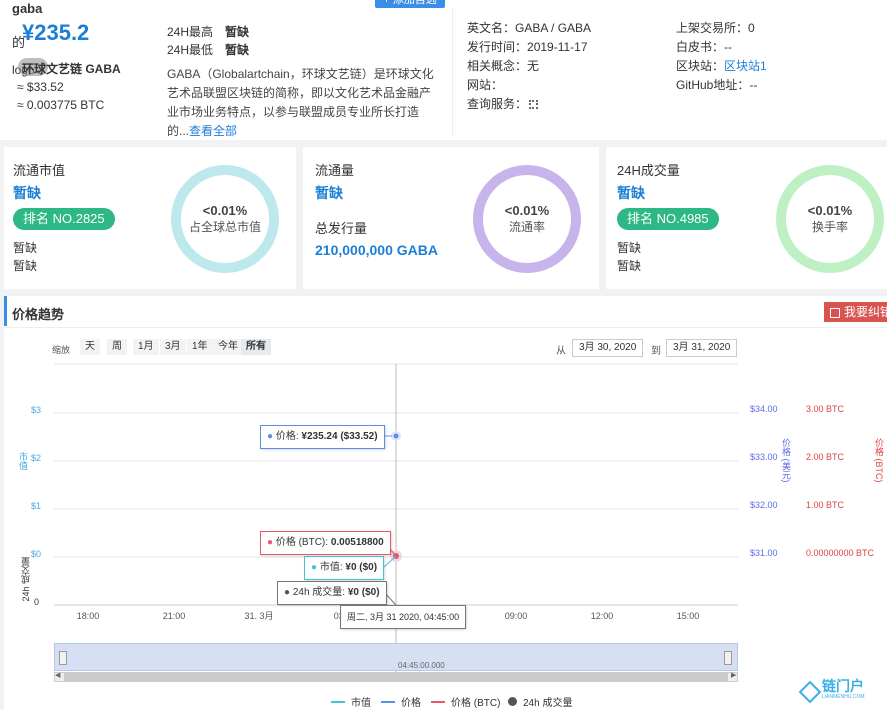 The image size is (887, 710). Describe the element at coordinates (733, 675) in the screenshot. I see `scroll-right-icon: ▶` at that location.